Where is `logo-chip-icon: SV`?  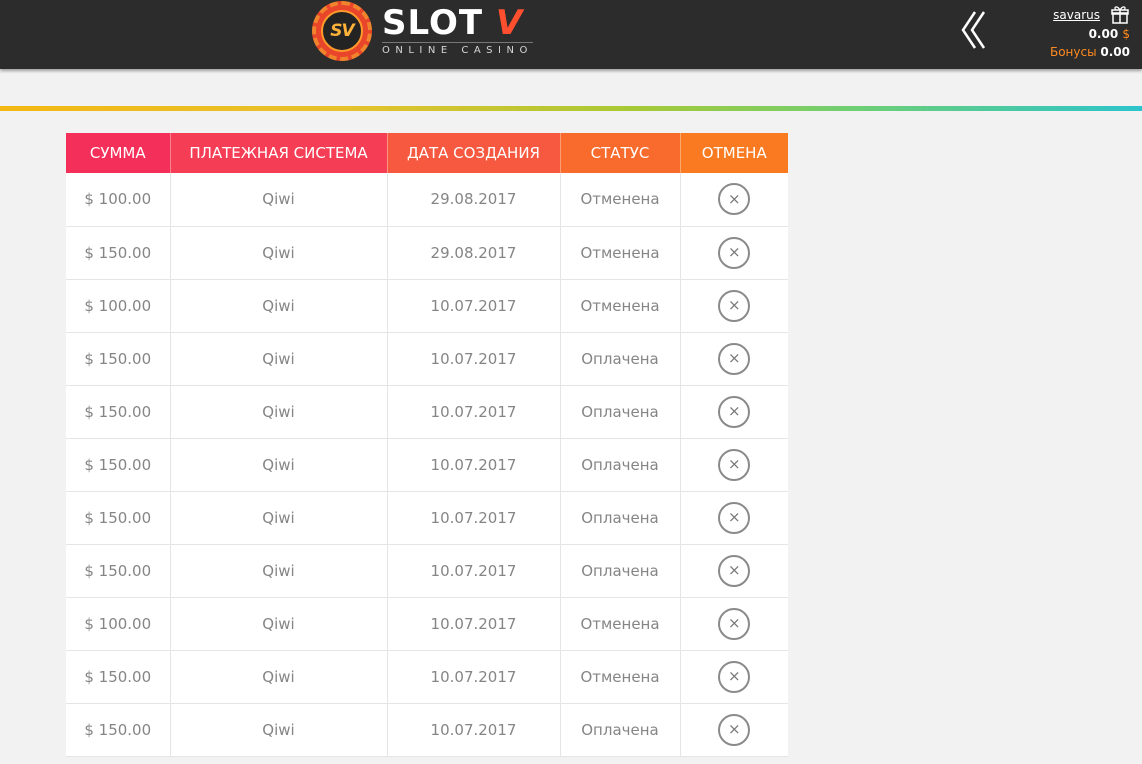 logo-chip-icon: SV is located at coordinates (342, 31).